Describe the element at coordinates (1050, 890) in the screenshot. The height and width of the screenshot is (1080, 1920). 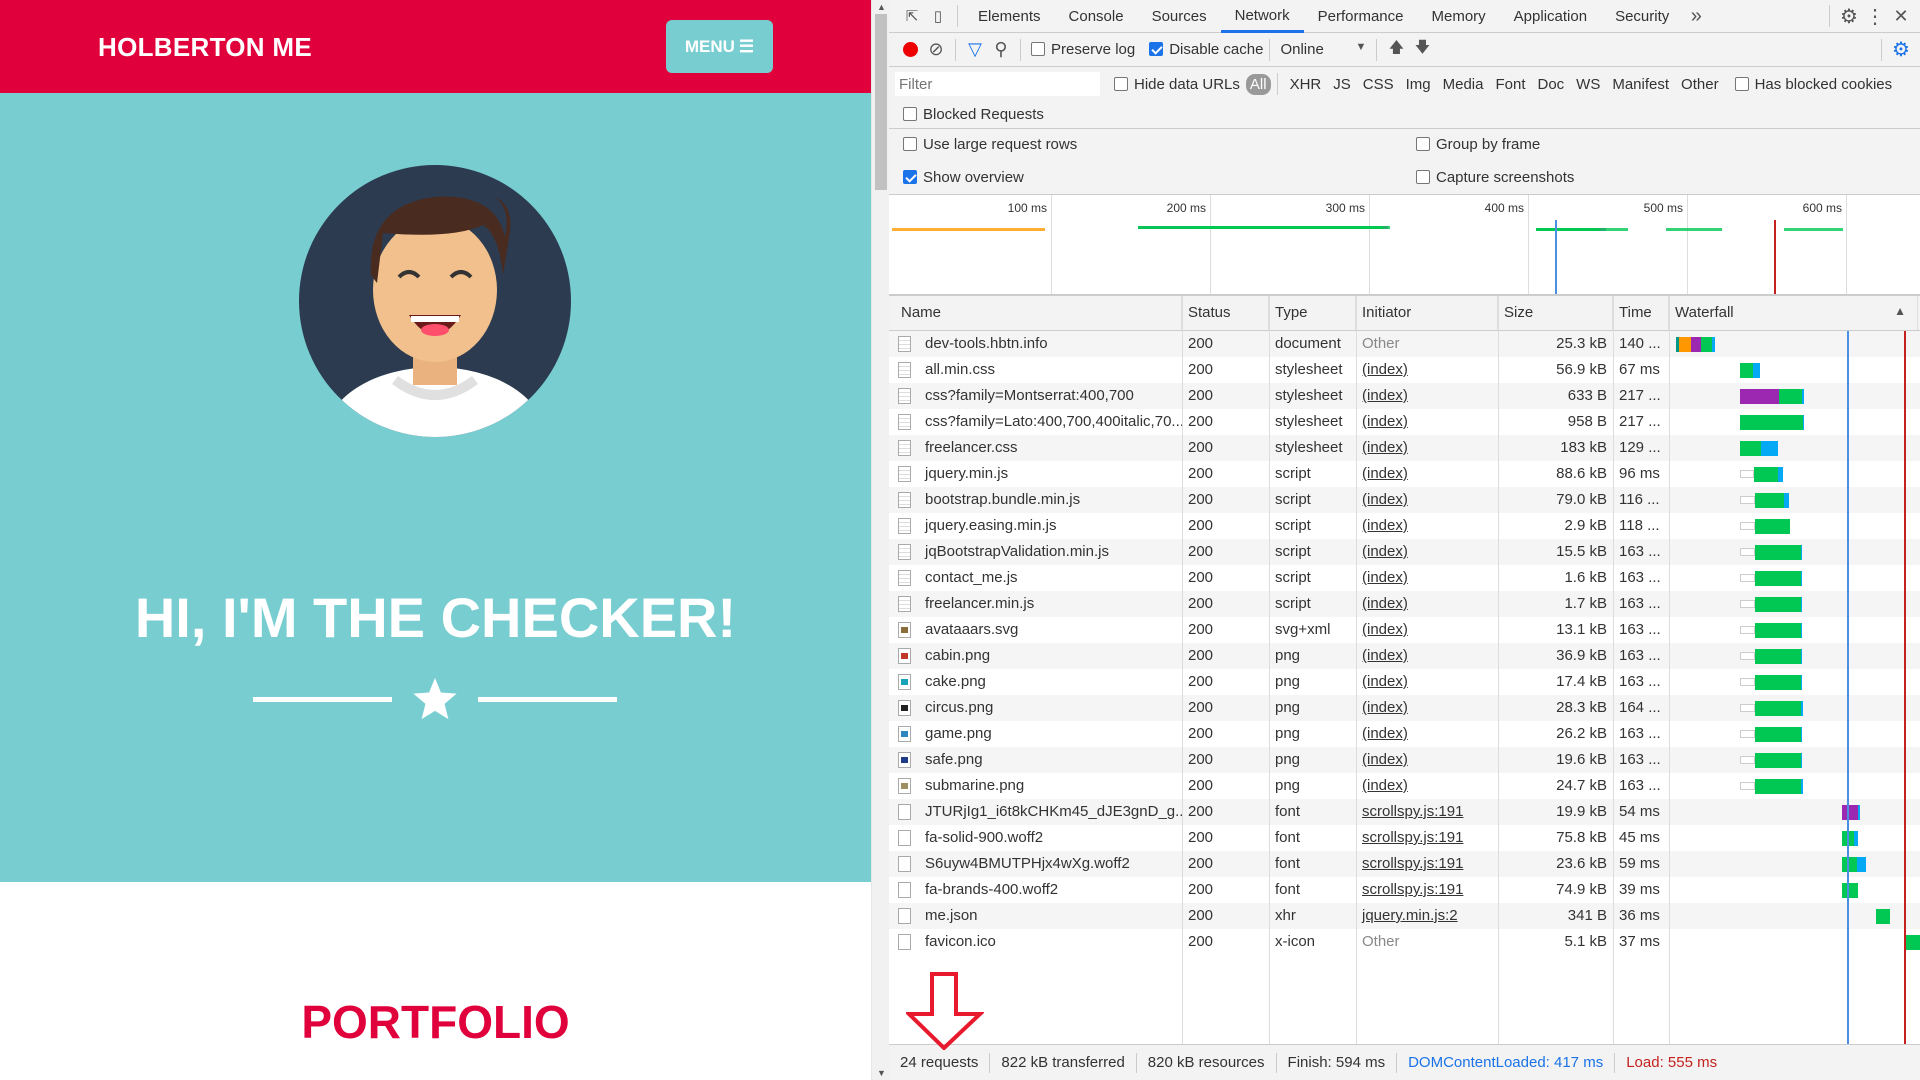
I see `cell-name: fa-brands-400.woff2` at that location.